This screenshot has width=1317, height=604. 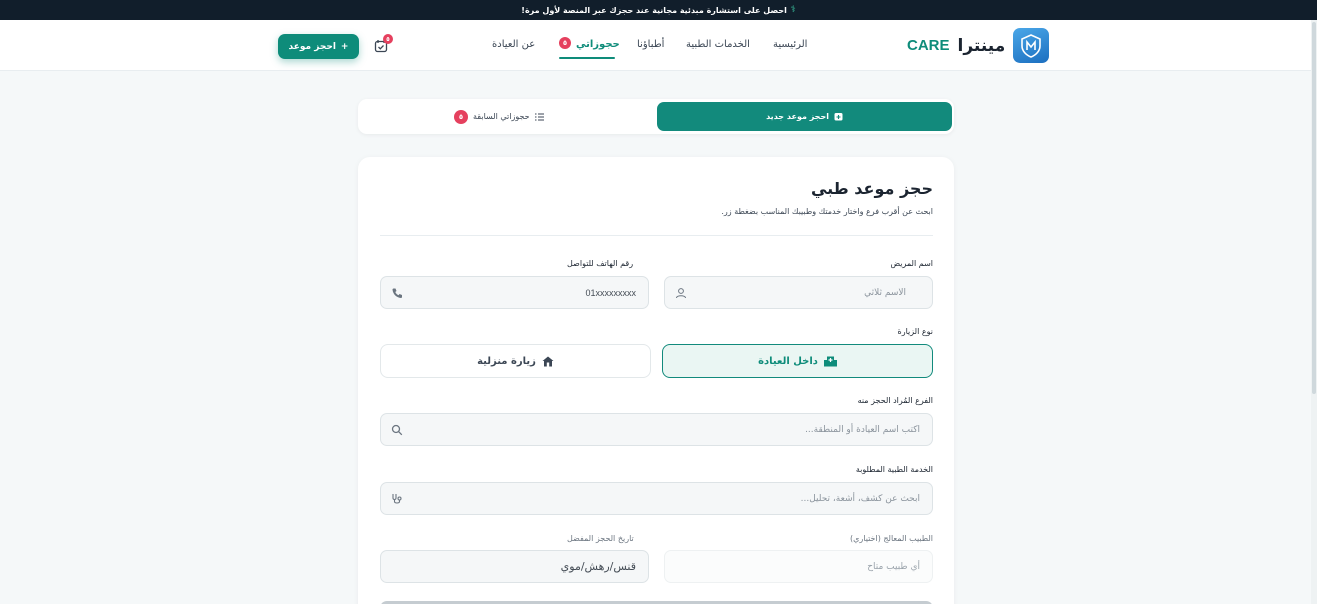 What do you see at coordinates (650, 44) in the screenshot?
I see `nav-item-doctors: أطباؤنا` at bounding box center [650, 44].